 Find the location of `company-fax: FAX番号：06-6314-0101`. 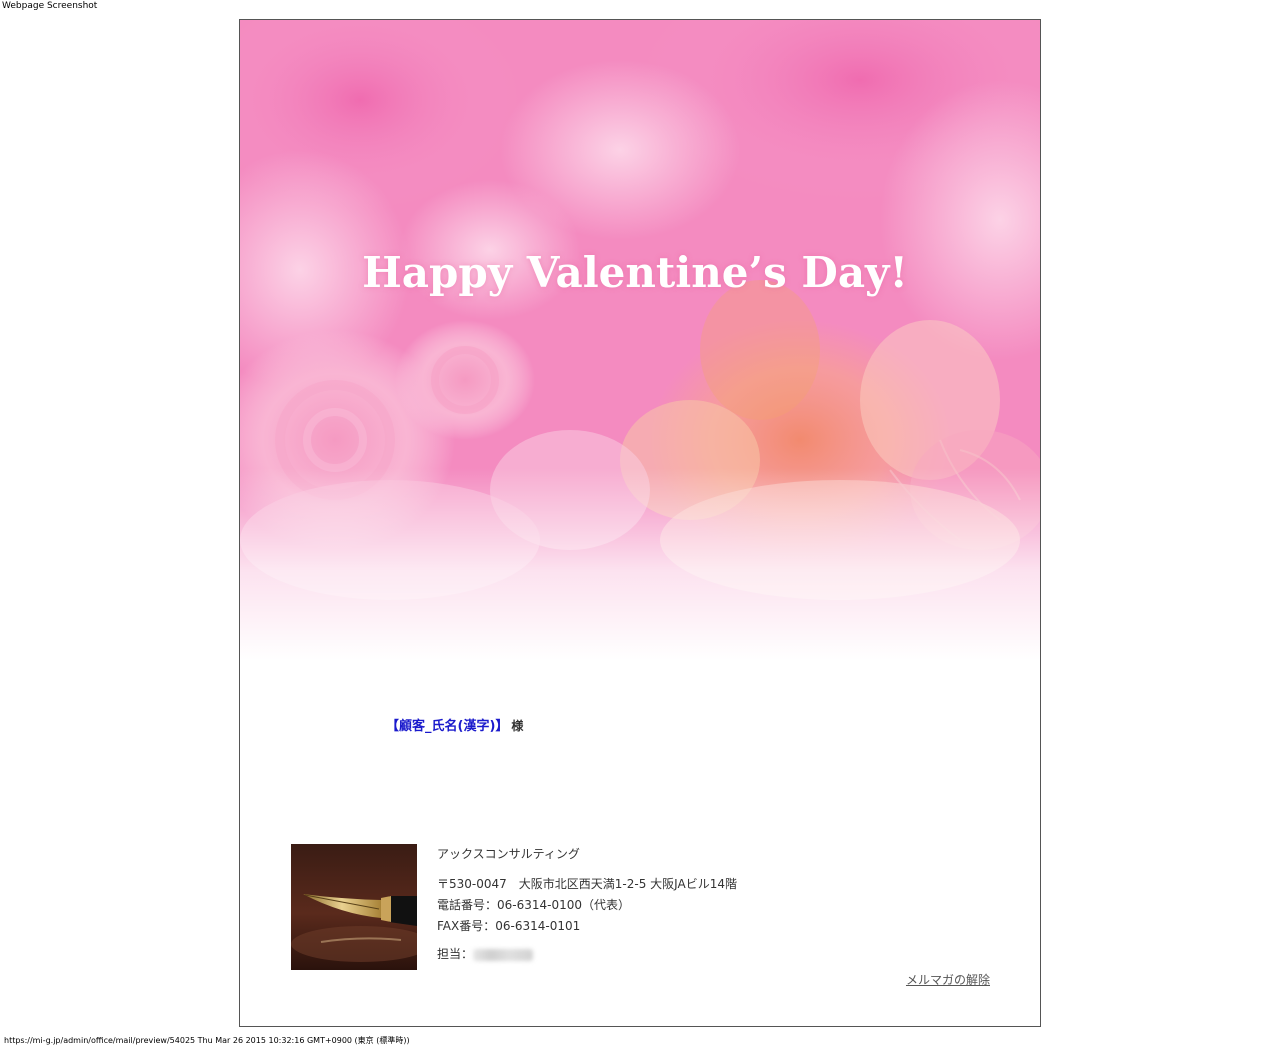

company-fax: FAX番号：06-6314-0101 is located at coordinates (509, 926).